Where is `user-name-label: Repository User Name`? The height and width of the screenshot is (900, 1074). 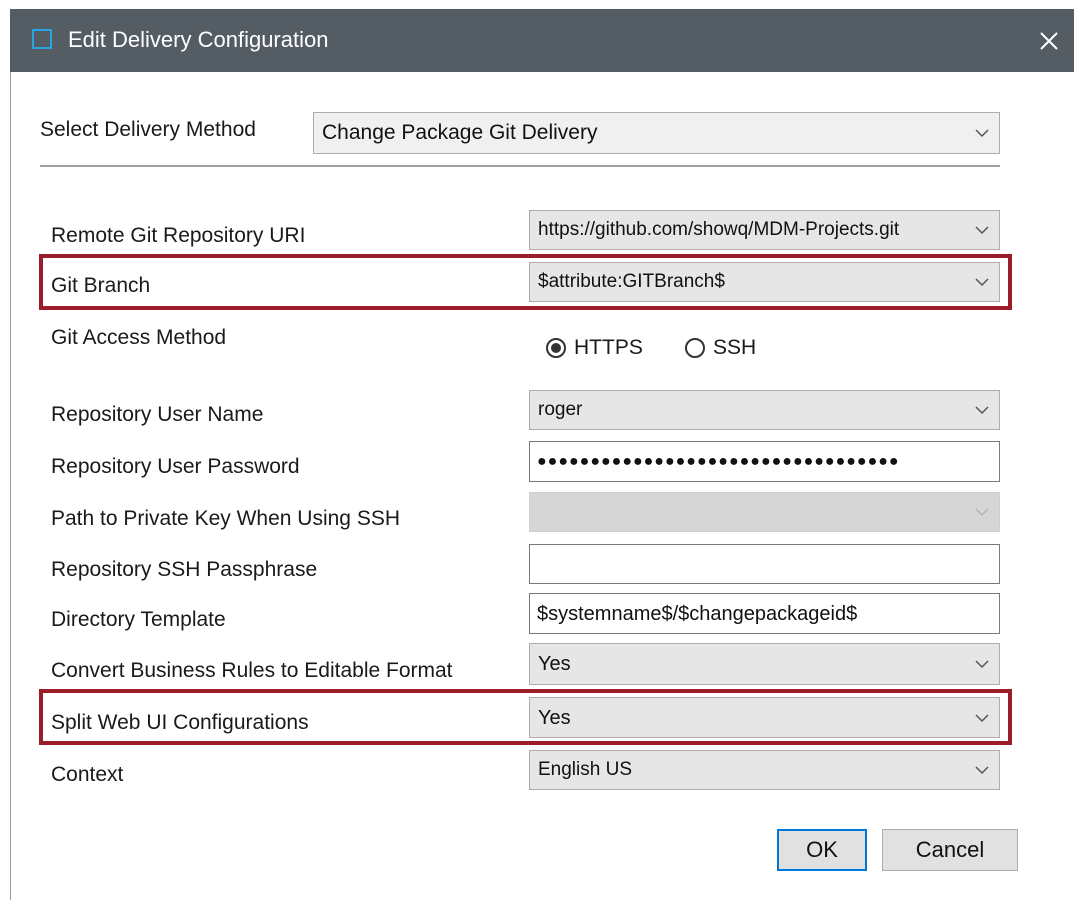 user-name-label: Repository User Name is located at coordinates (157, 414).